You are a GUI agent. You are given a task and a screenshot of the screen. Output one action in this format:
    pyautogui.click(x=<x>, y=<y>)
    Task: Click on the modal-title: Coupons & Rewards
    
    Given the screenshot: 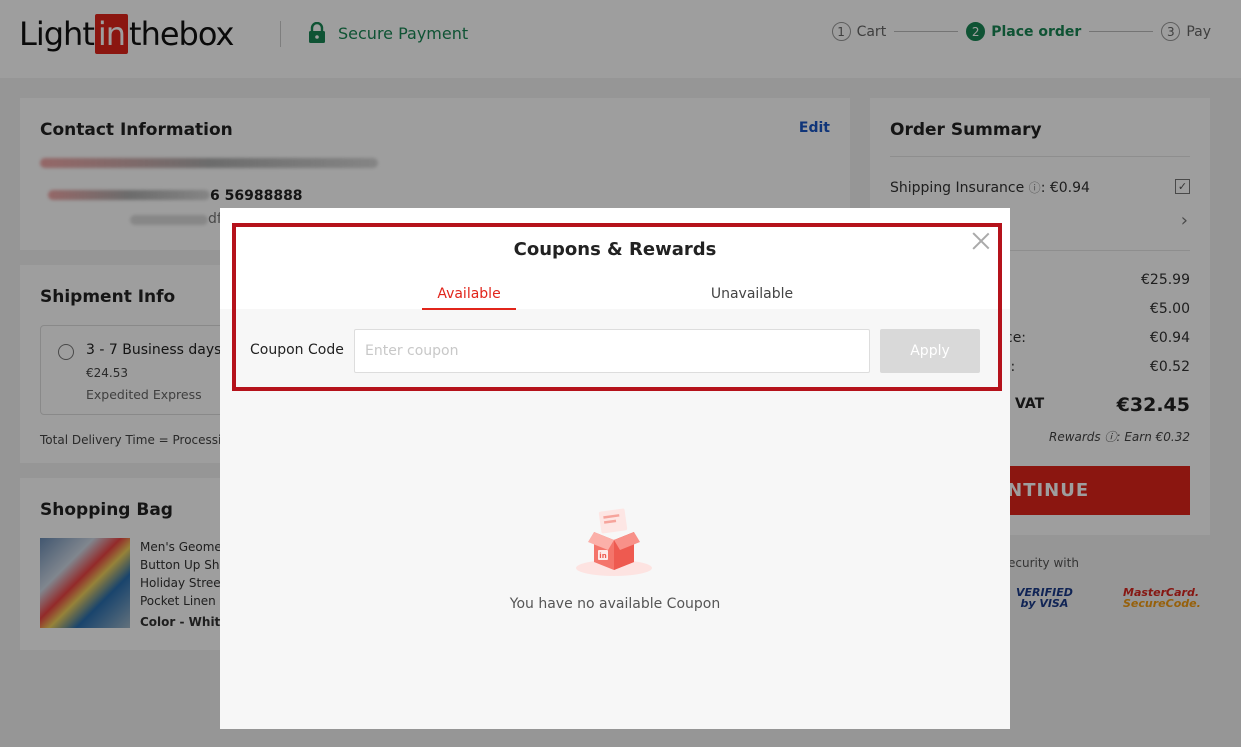 What is the action you would take?
    pyautogui.click(x=615, y=249)
    